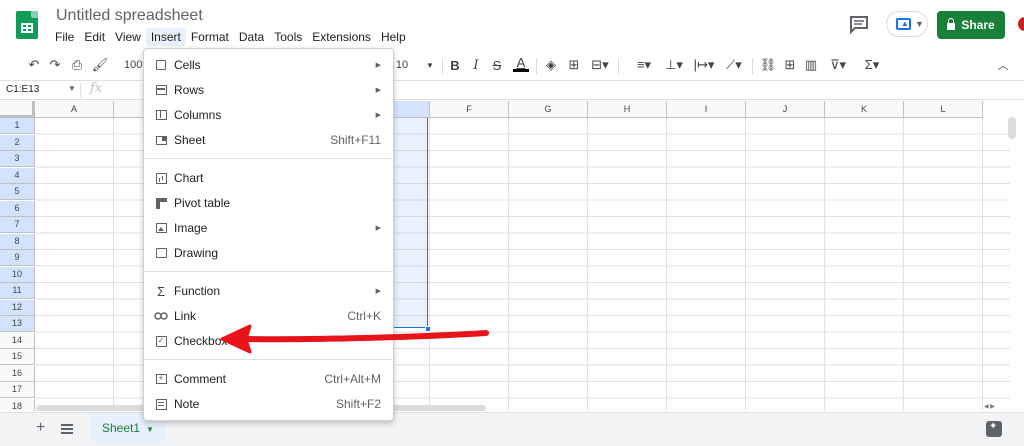 Image resolution: width=1024 pixels, height=446 pixels. What do you see at coordinates (17, 373) in the screenshot?
I see `row-header-16: 16` at bounding box center [17, 373].